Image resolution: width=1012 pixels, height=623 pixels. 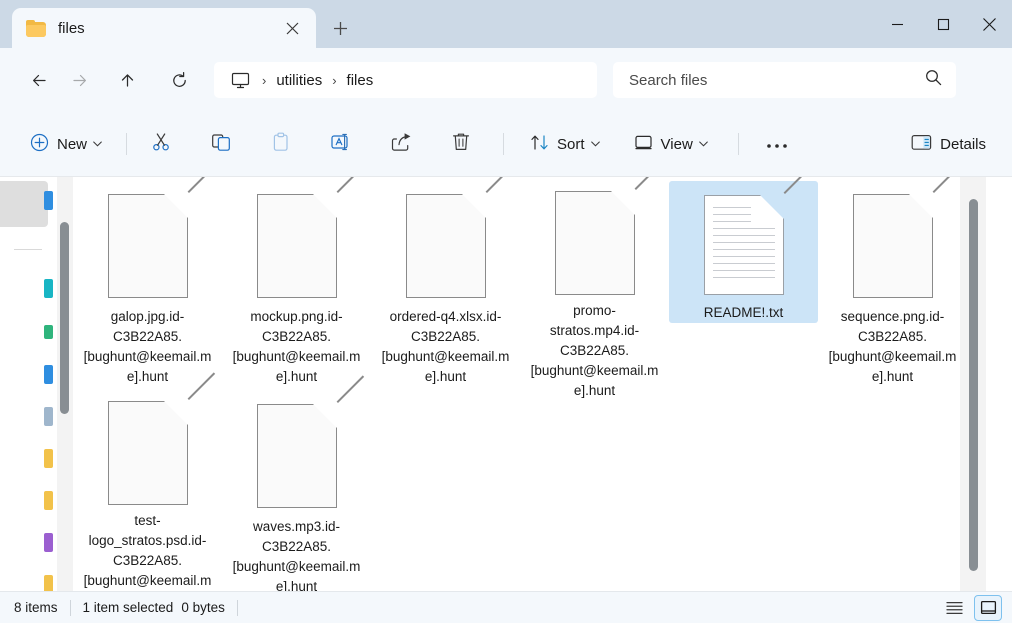 I want to click on paste-button, so click(x=281, y=144).